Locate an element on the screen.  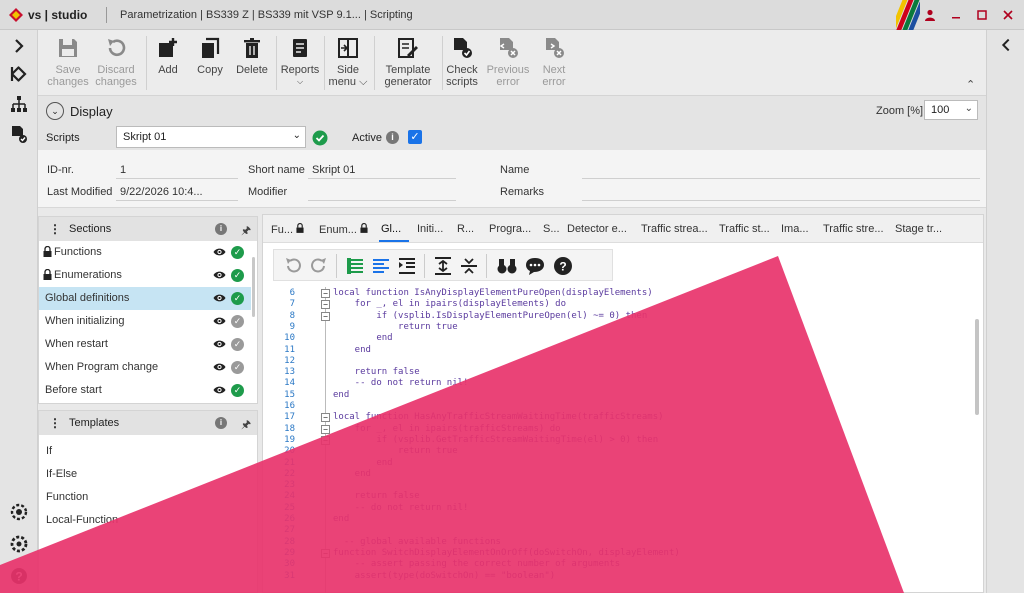
code-line: 12 is located at coordinates (613, 361).